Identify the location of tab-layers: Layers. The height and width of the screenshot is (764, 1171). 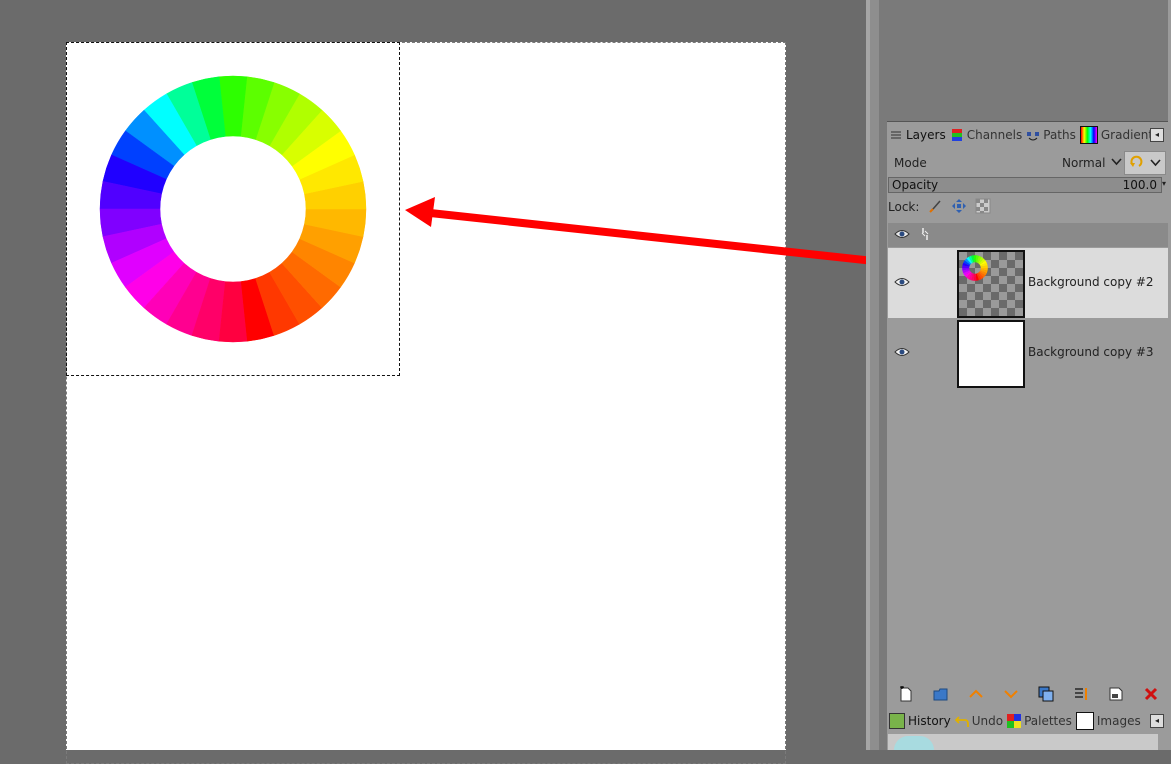
(917, 135).